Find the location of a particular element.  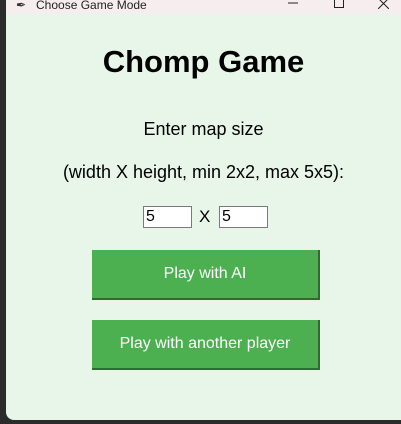

minimize-button is located at coordinates (293, 7).